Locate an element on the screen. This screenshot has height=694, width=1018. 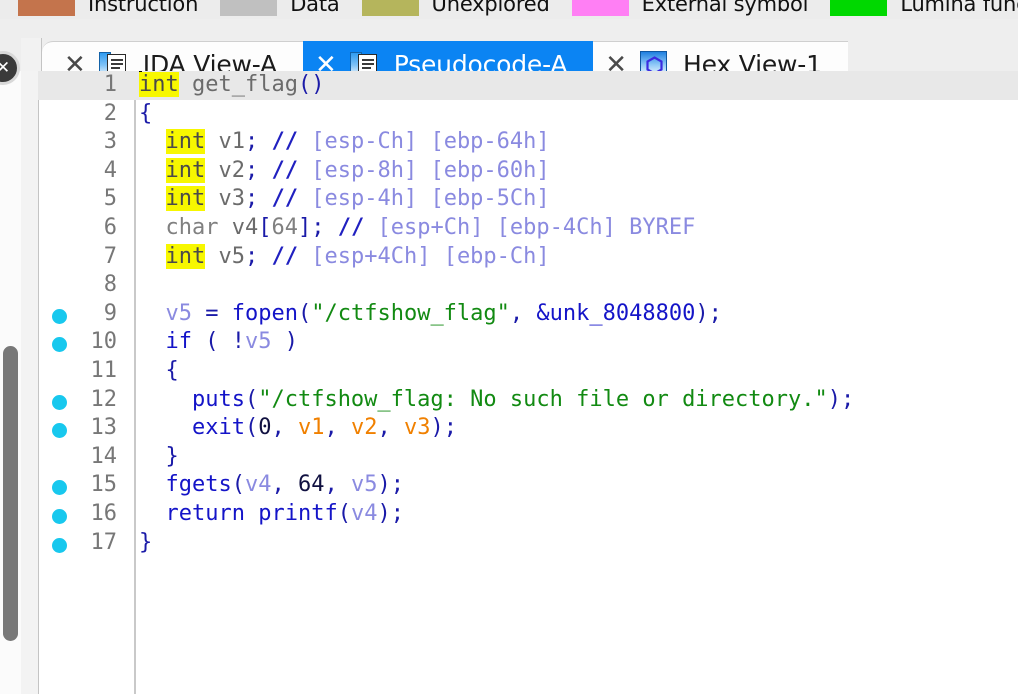
code-line: 8 is located at coordinates (528, 285).